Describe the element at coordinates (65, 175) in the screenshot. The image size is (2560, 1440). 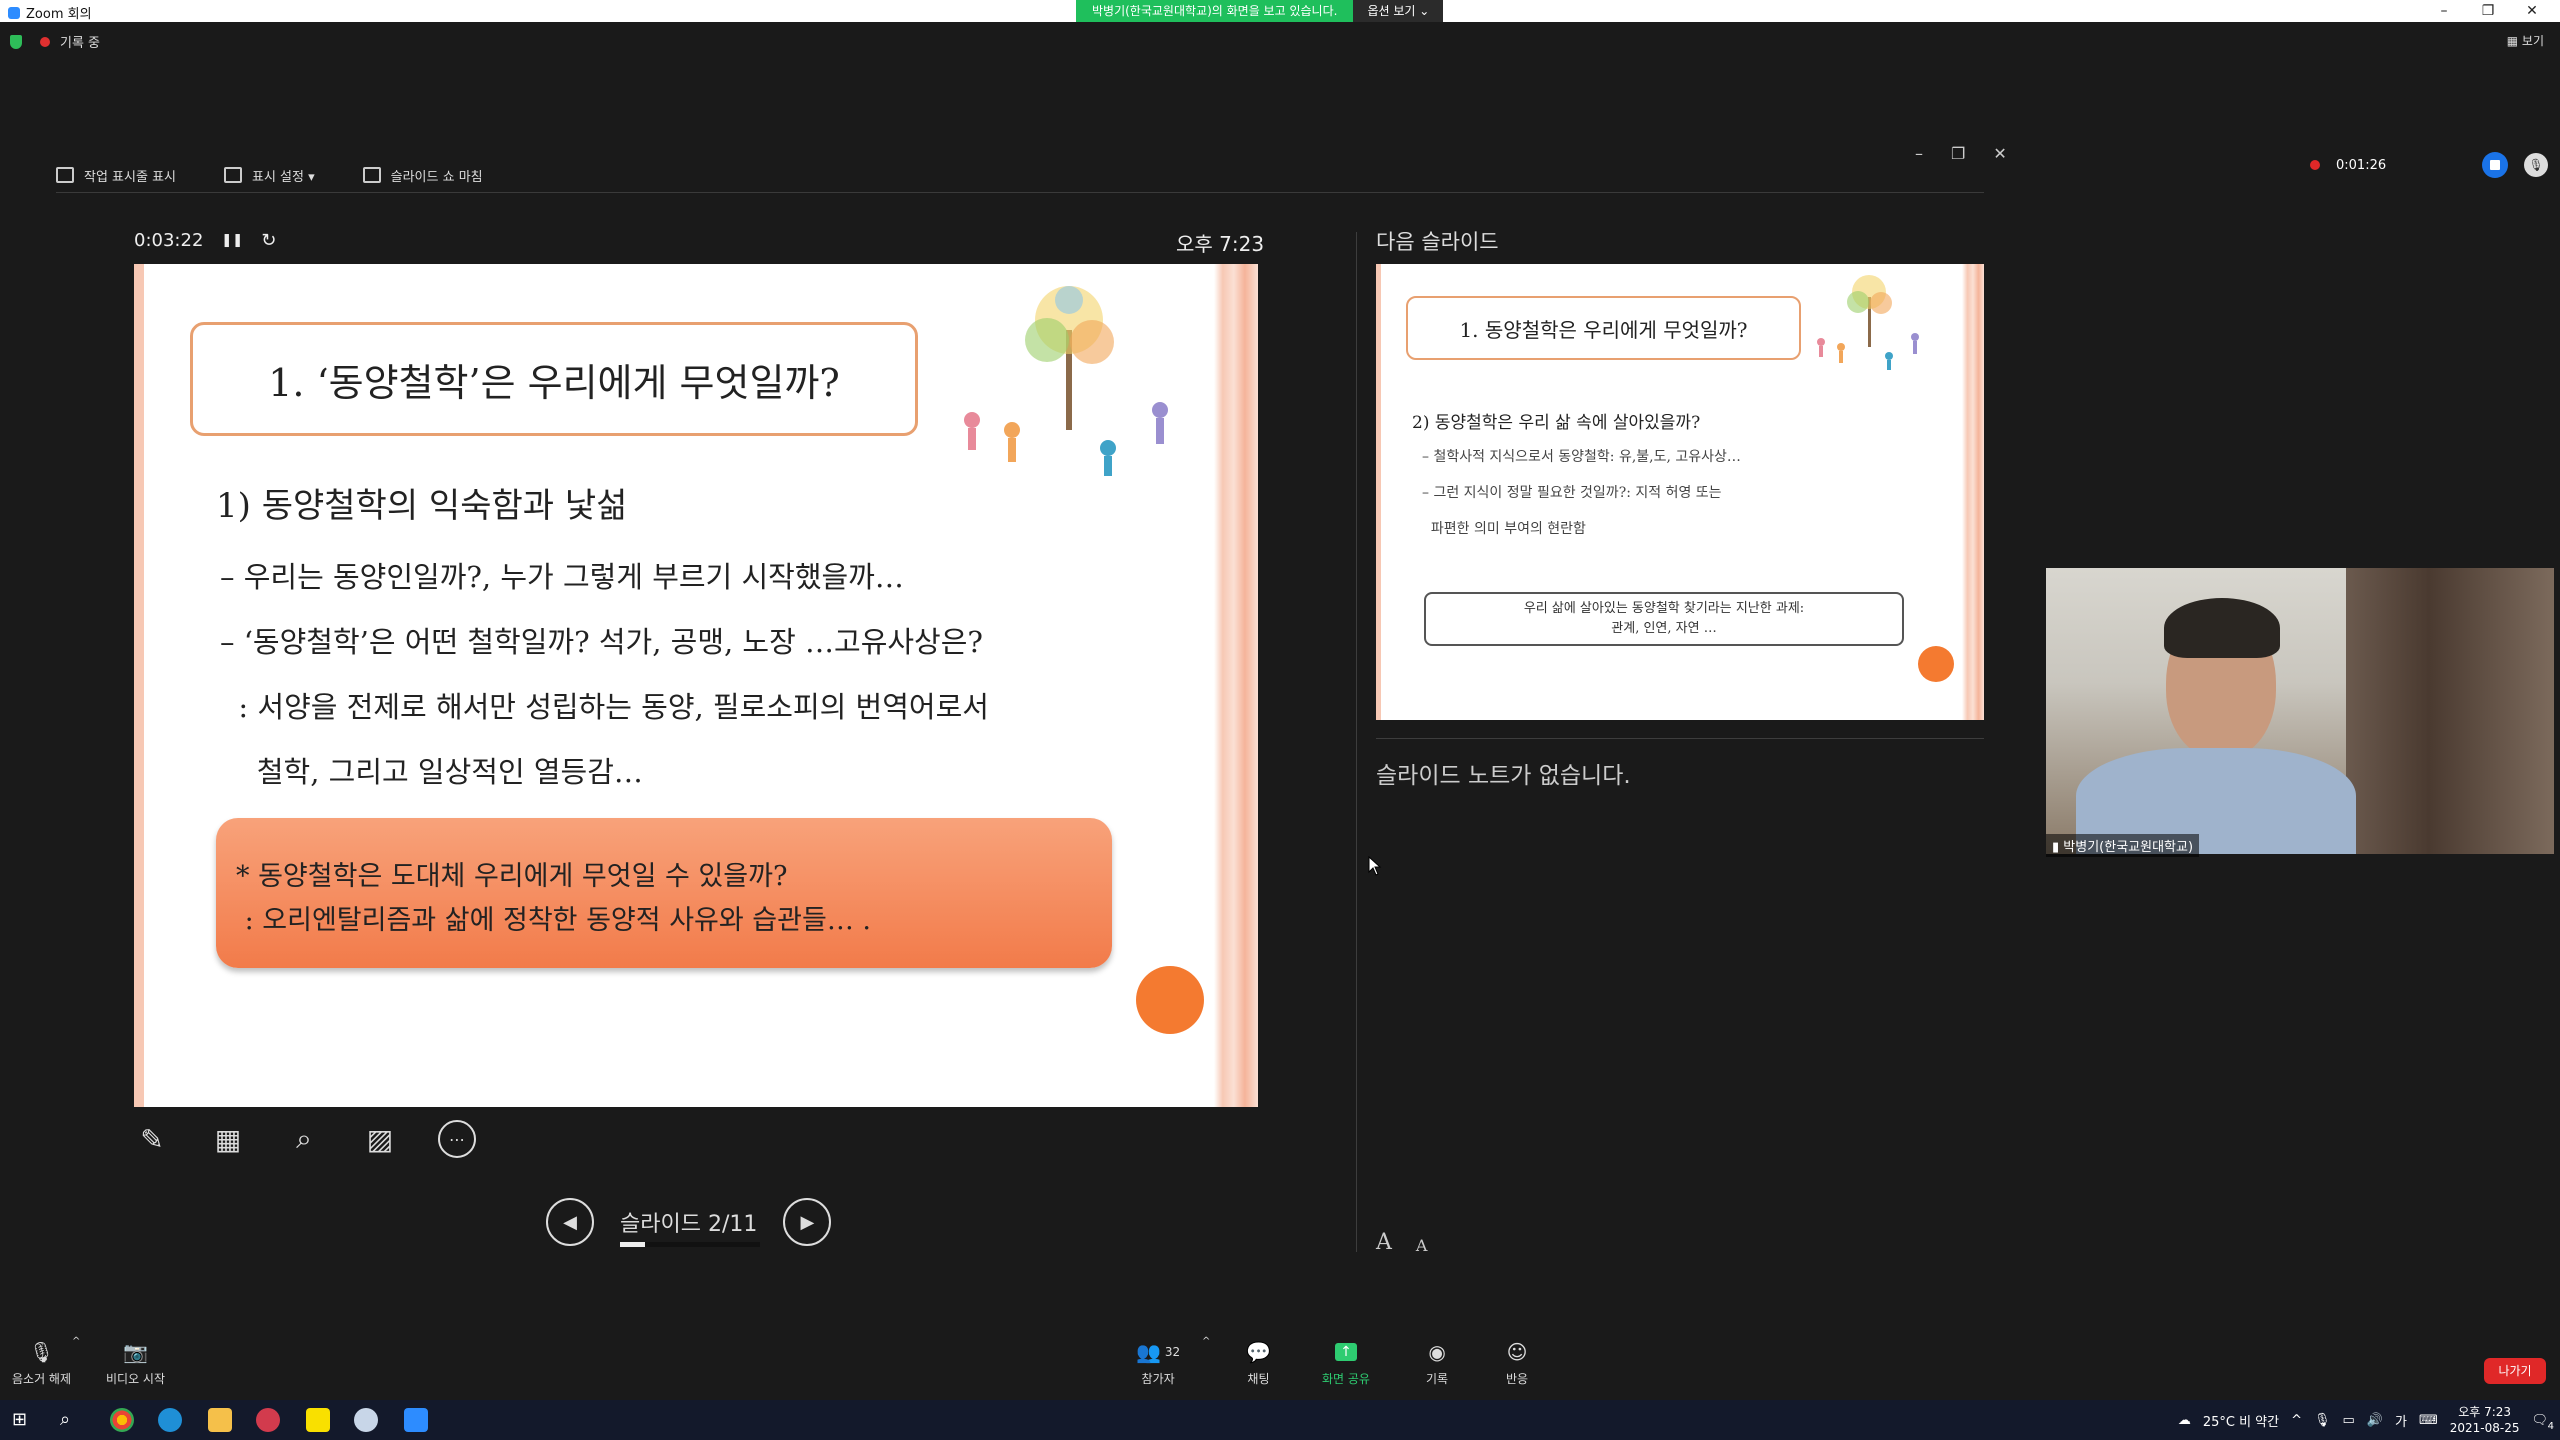
I see `taskbar-icon` at that location.